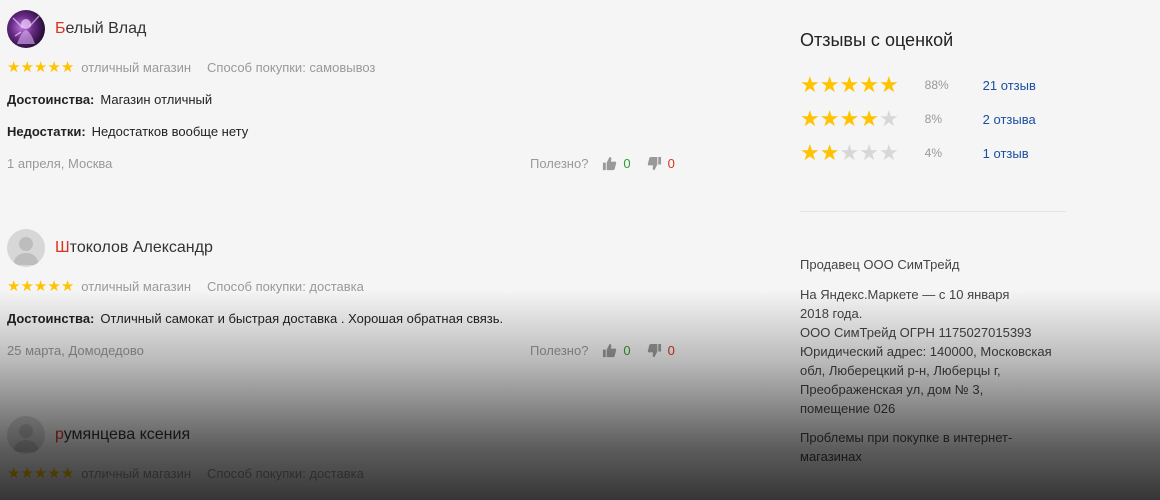 Image resolution: width=1160 pixels, height=500 pixels. Describe the element at coordinates (347, 163) in the screenshot. I see `review-footer: 1 апреля, Москва Полезно? 0 0` at that location.